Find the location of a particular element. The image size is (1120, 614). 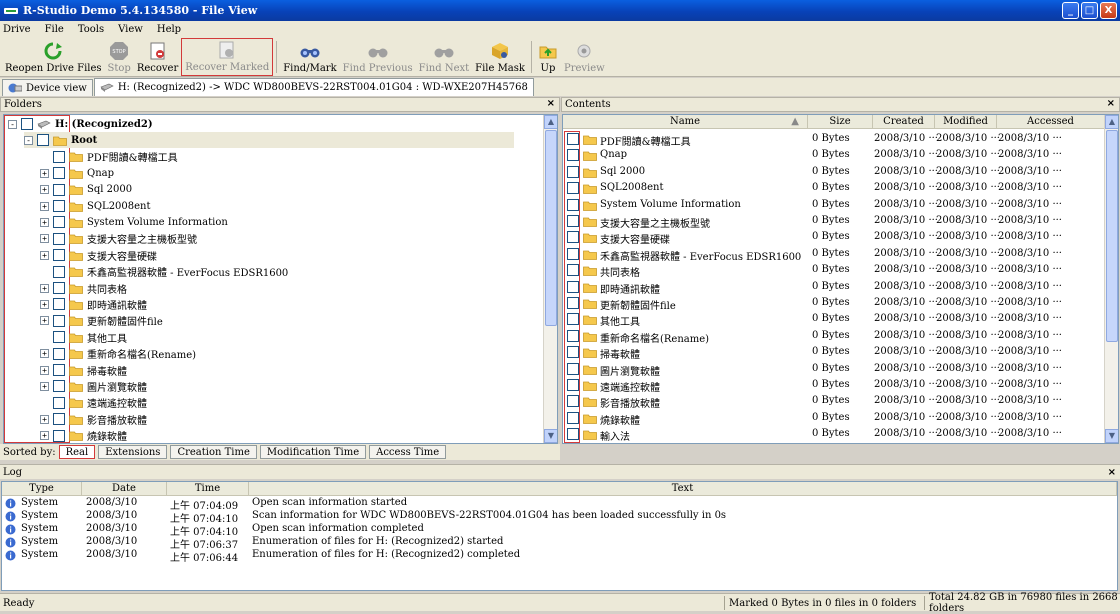

contents-panel-close-icon: × is located at coordinates (1111, 103).